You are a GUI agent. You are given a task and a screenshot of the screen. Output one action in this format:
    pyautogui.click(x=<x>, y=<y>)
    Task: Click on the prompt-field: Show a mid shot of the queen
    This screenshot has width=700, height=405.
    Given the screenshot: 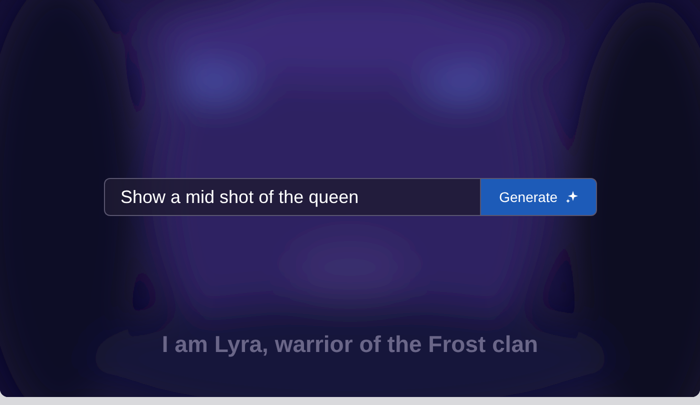 What is the action you would take?
    pyautogui.click(x=292, y=197)
    